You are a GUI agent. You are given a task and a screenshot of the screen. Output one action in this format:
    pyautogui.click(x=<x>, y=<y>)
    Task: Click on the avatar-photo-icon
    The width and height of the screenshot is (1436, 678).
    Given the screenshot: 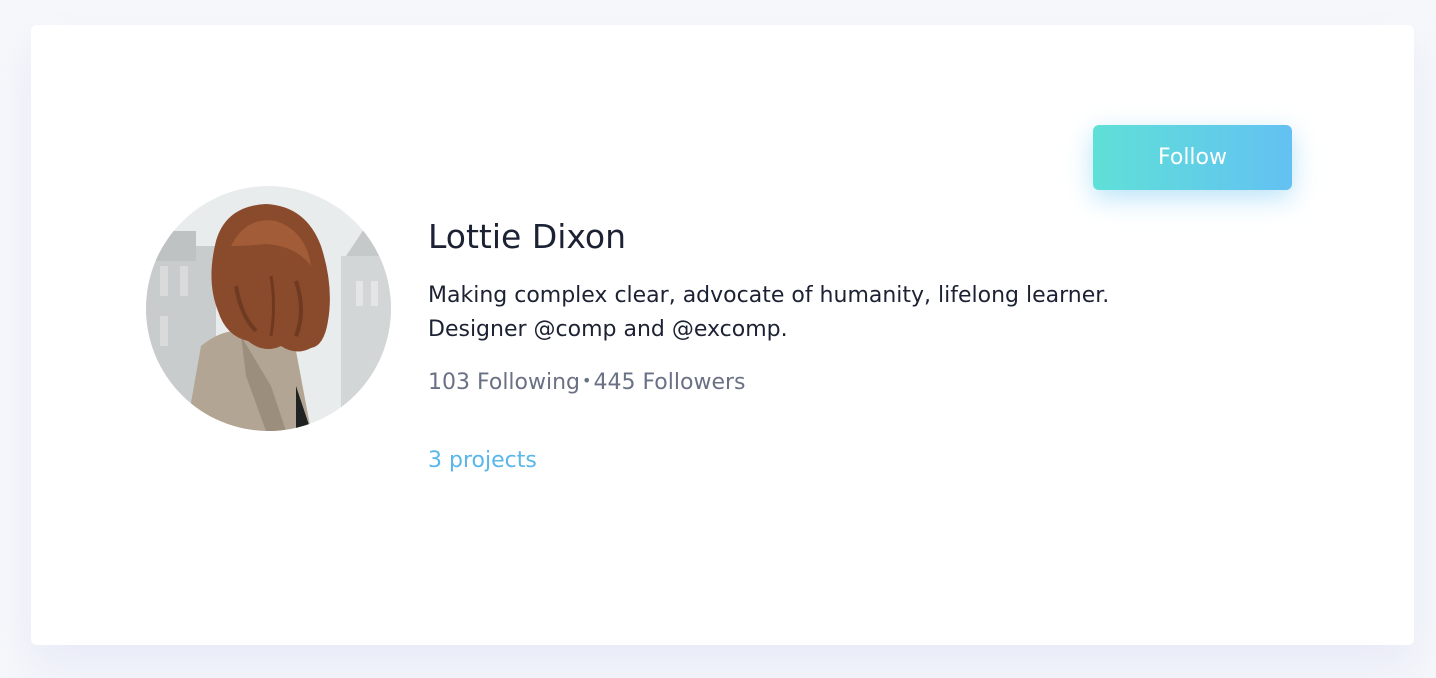 What is the action you would take?
    pyautogui.click(x=268, y=308)
    